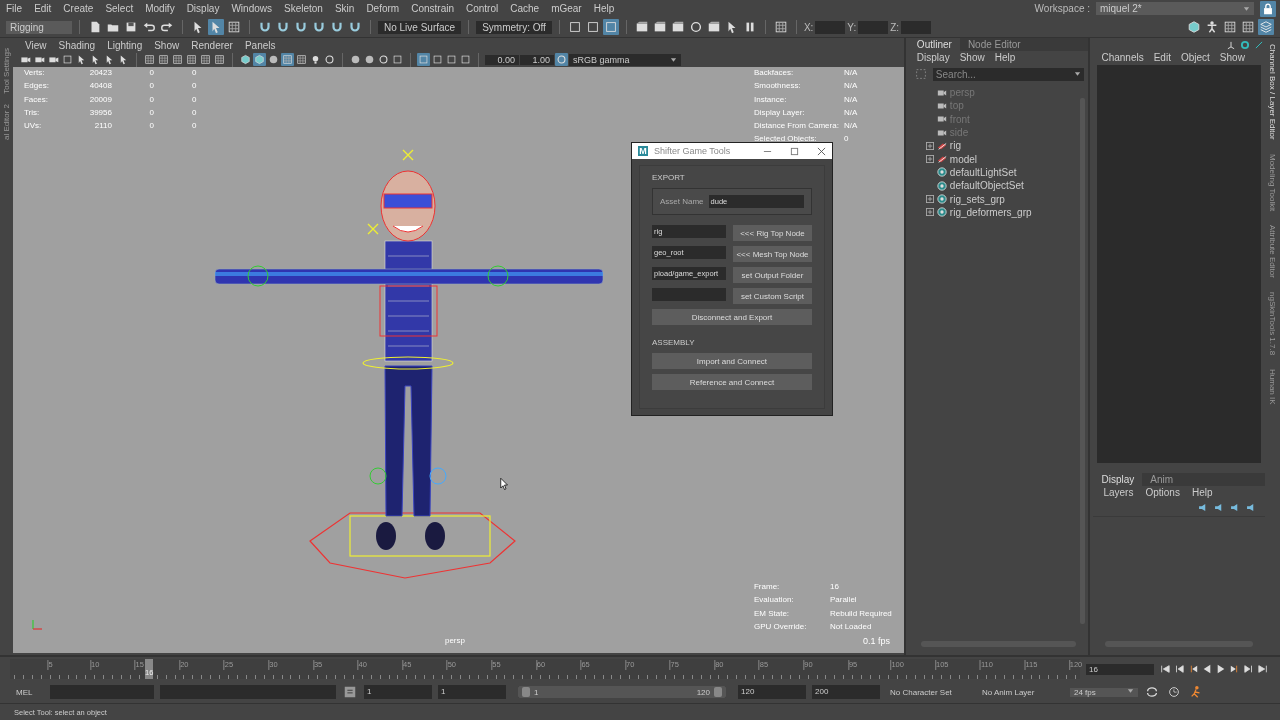 This screenshot has height=720, width=1280. Describe the element at coordinates (514, 27) in the screenshot. I see `symmetry-dropdown: Symmetry: Off` at that location.